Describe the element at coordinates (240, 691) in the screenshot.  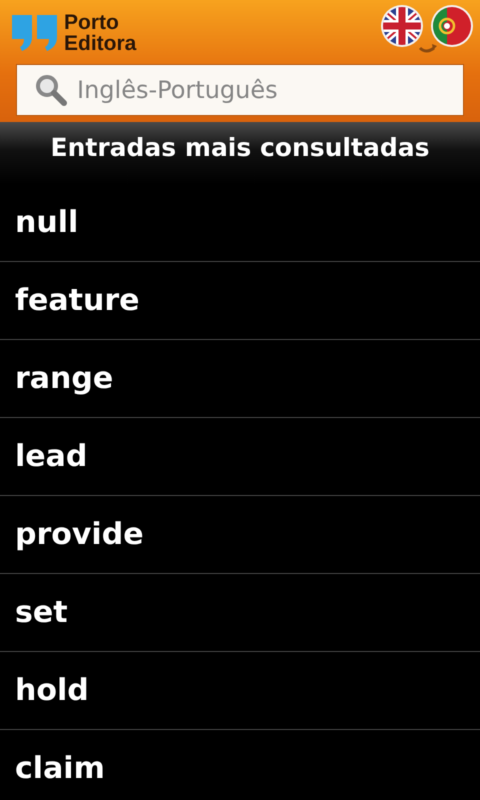
I see `entry-item: hold` at that location.